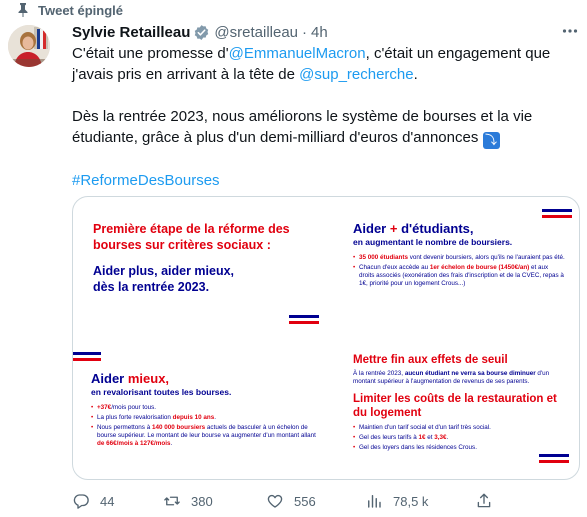  I want to click on arrow-down-emoji-icon: ⤵, so click(491, 140).